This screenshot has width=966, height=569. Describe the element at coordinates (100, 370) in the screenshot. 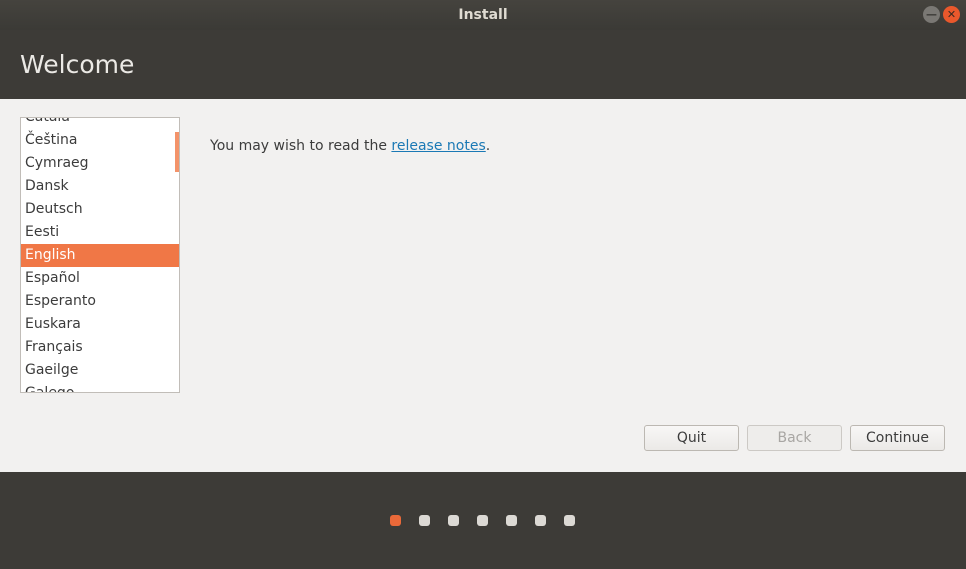

I see `language-item: Gaeilge` at that location.